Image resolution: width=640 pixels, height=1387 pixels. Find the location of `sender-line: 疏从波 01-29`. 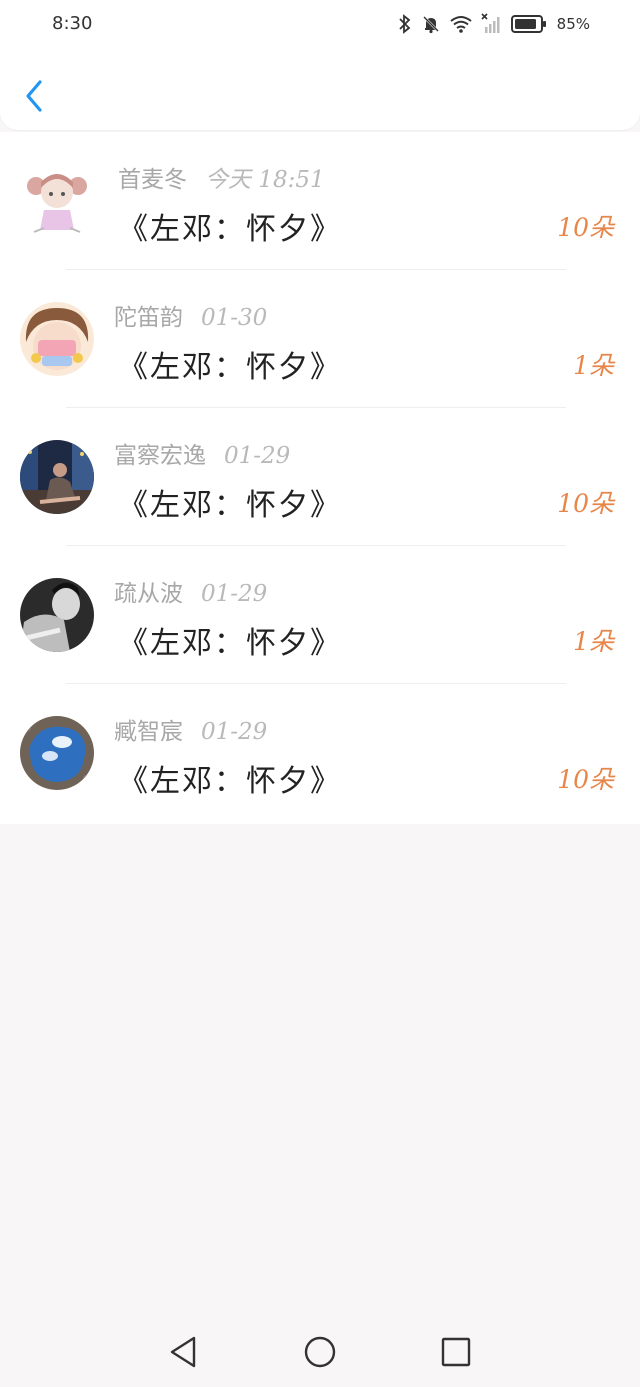

sender-line: 疏从波 01-29 is located at coordinates (190, 591).